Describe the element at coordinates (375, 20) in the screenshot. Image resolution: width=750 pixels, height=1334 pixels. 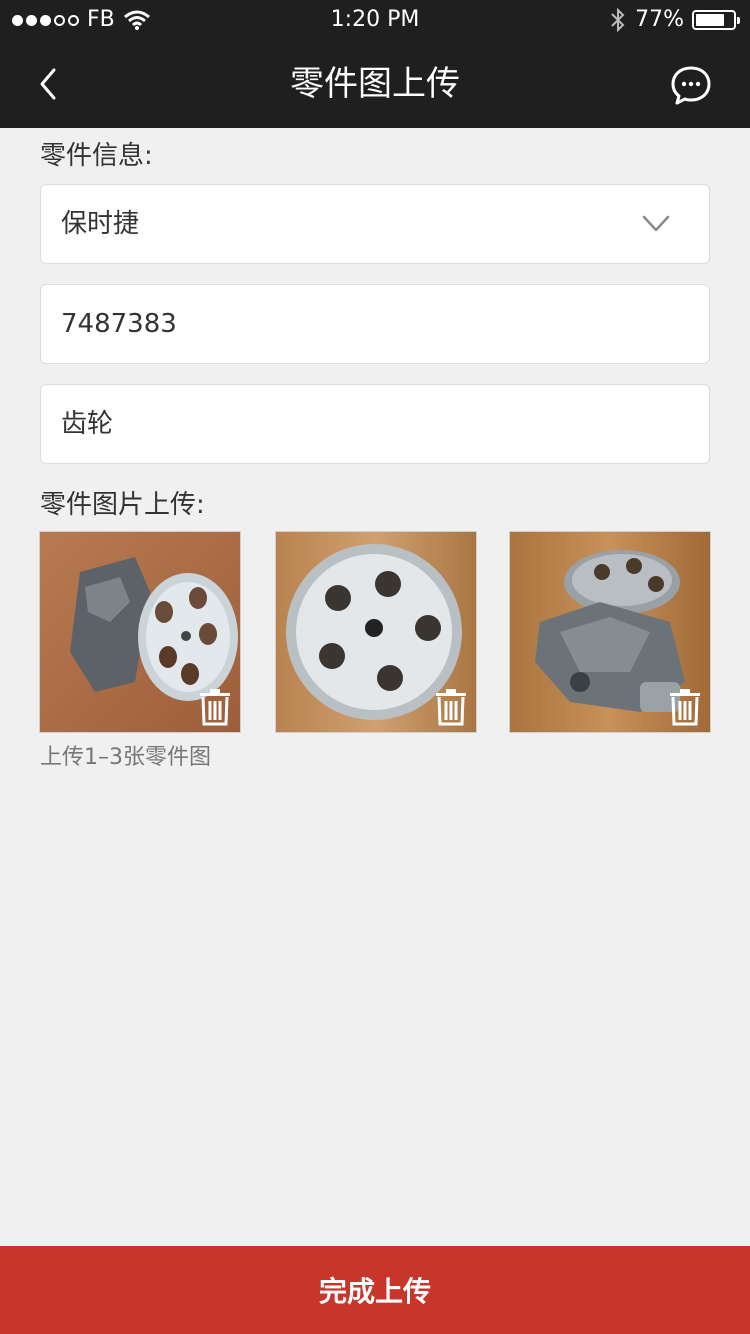
I see `status-bar: FB 1:20 PM 77%` at that location.